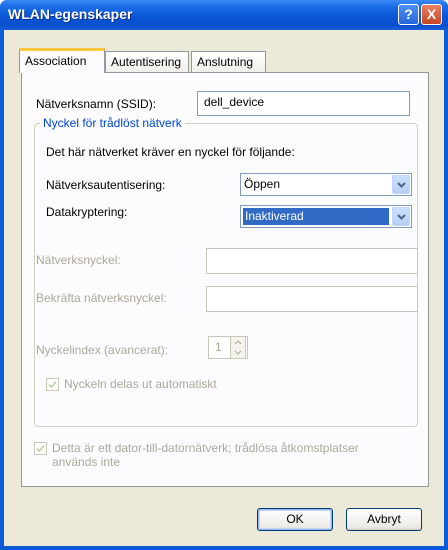  What do you see at coordinates (86, 462) in the screenshot?
I see `adhoc-label-line2: används inte` at bounding box center [86, 462].